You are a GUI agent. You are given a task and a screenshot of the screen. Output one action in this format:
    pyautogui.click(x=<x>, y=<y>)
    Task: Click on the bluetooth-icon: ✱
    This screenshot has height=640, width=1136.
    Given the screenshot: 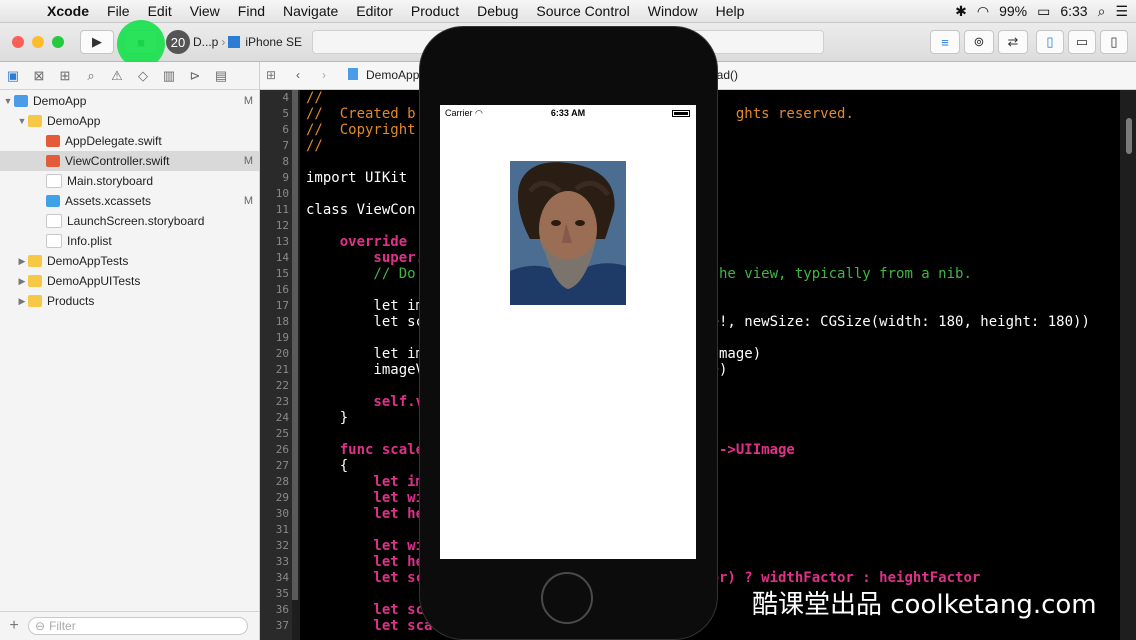 What is the action you would take?
    pyautogui.click(x=961, y=11)
    